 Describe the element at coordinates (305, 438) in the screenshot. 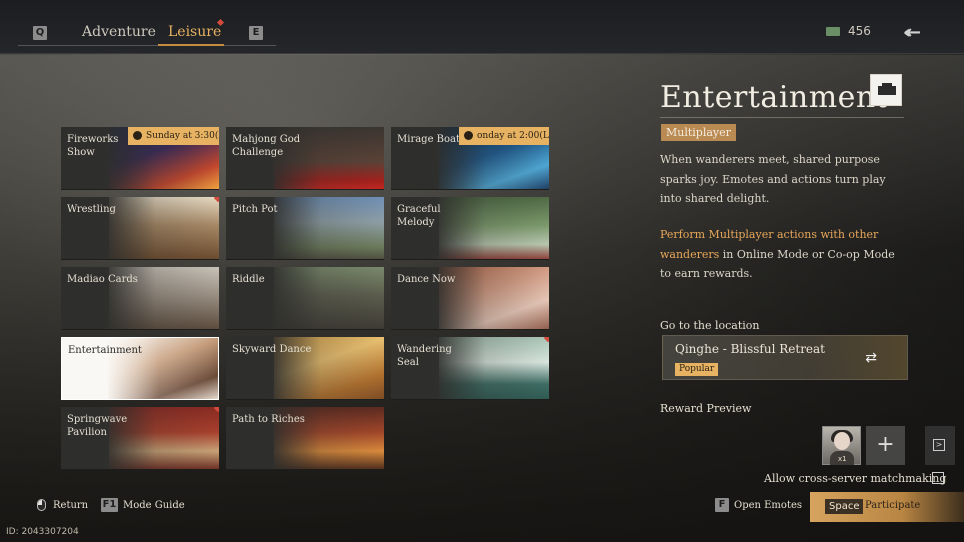

I see `card-path-to-riches: Path to Riches` at that location.